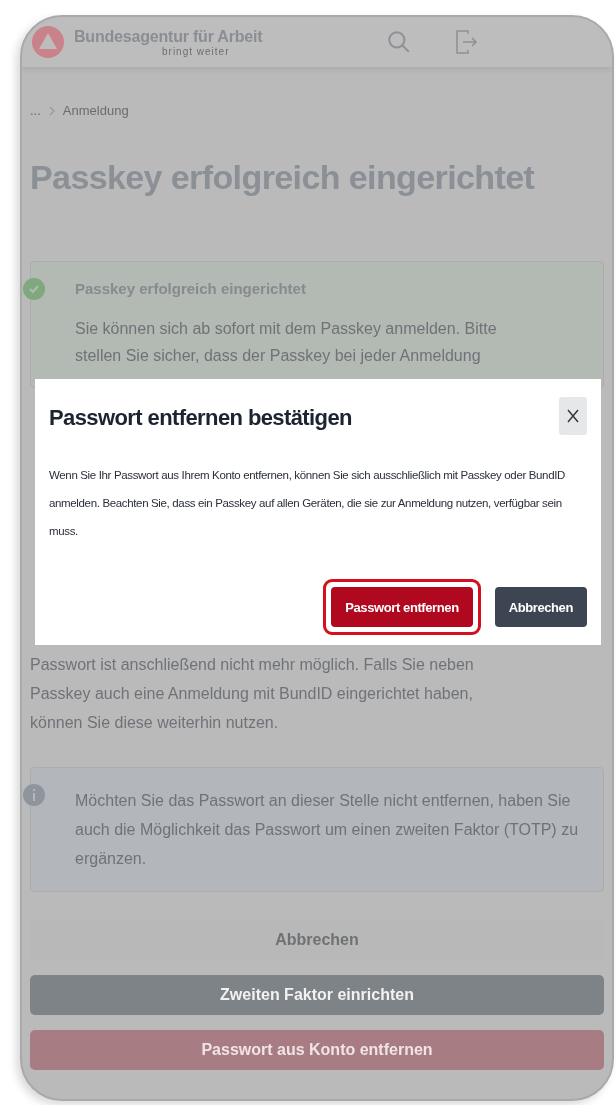 This screenshot has height=1105, width=616. What do you see at coordinates (399, 42) in the screenshot?
I see `search-icon` at bounding box center [399, 42].